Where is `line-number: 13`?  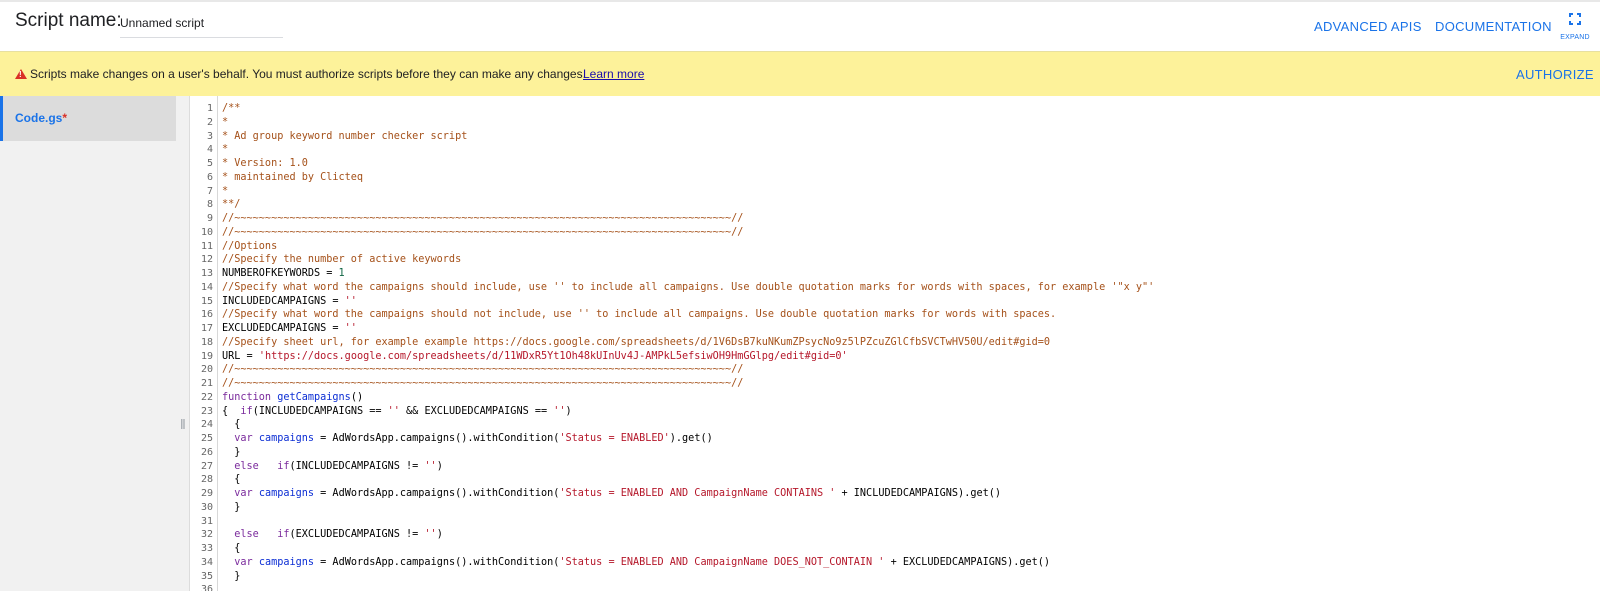
line-number: 13 is located at coordinates (206, 273).